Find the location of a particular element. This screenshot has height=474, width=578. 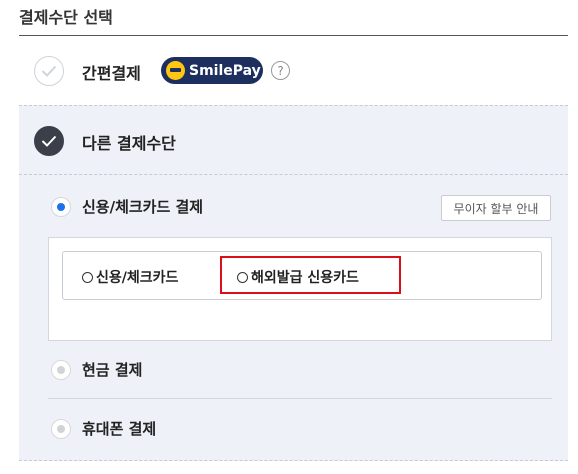

installment-info-button: 무이자 할부 안내 is located at coordinates (496, 208).